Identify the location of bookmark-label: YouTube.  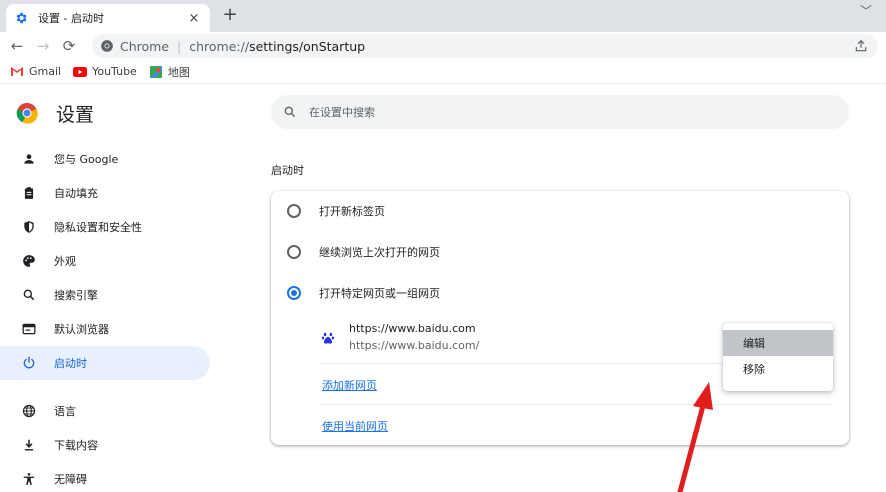
(114, 71).